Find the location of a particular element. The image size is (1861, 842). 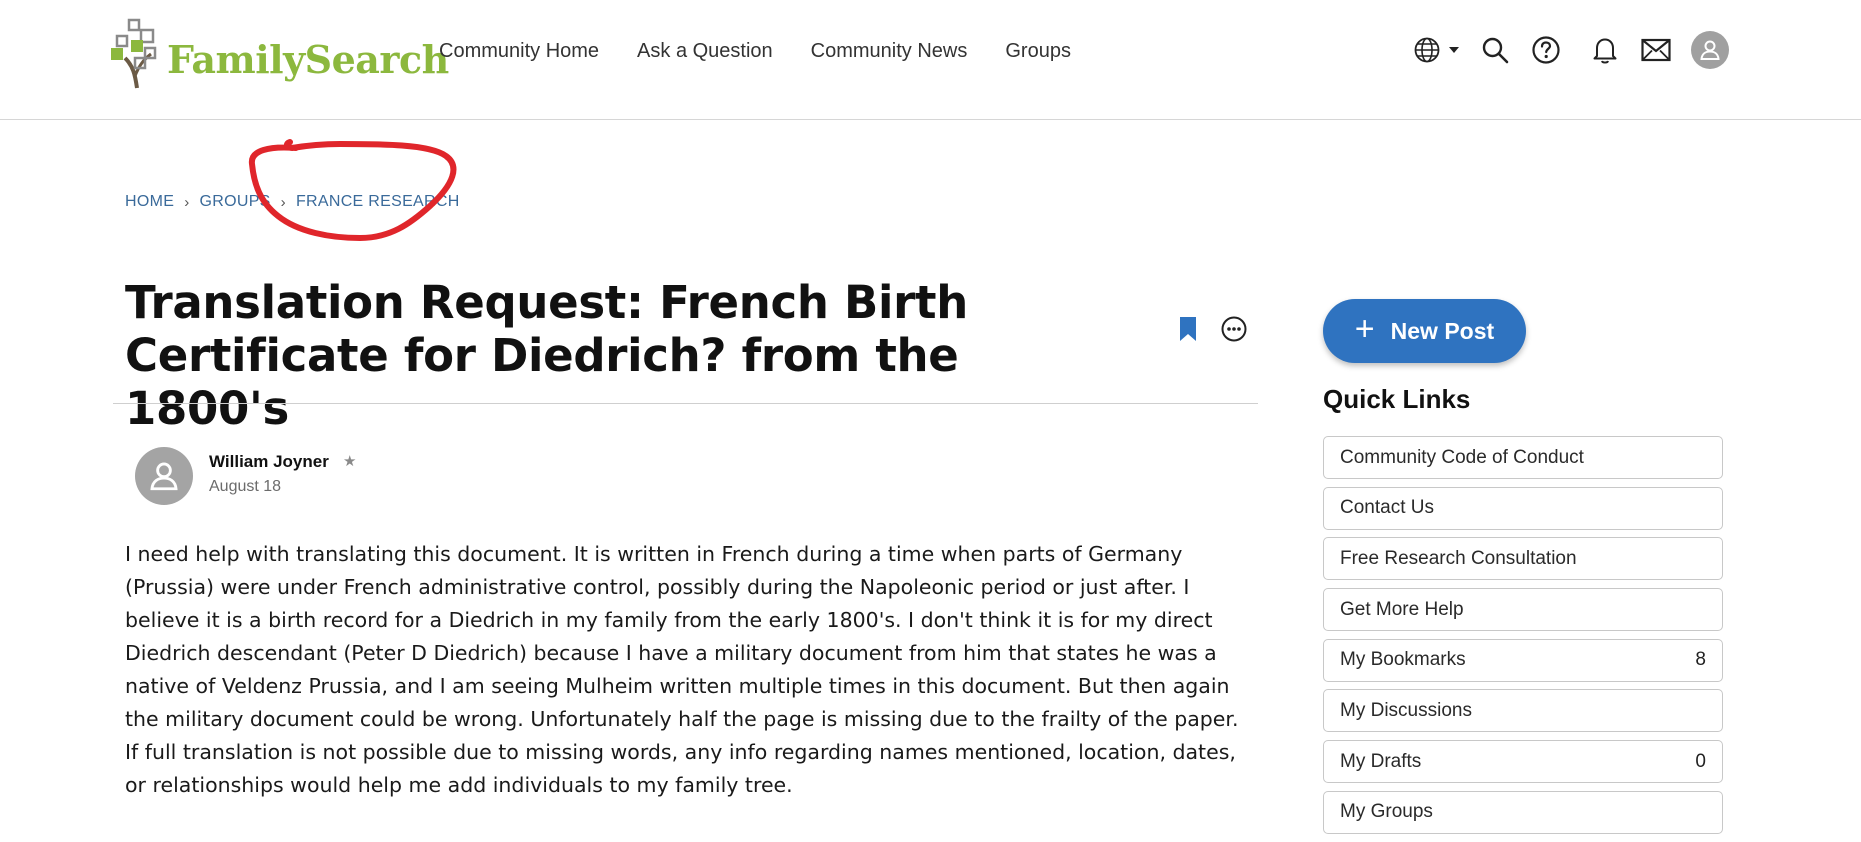

breadcrumb-france-research: FRANCE RESEARCH is located at coordinates (378, 202).